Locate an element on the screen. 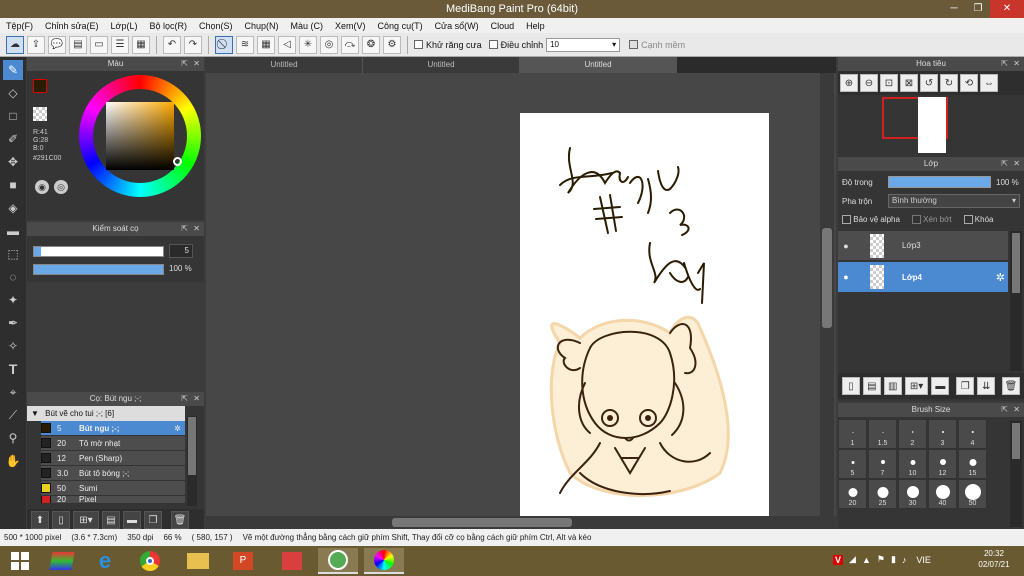 Image resolution: width=1024 pixels, height=576 pixels. saturation-value-square is located at coordinates (140, 136).